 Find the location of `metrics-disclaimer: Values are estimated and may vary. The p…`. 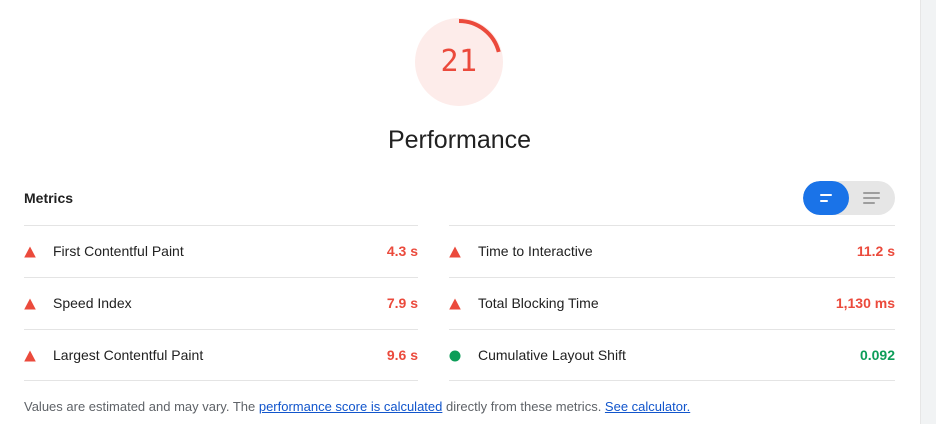

metrics-disclaimer: Values are estimated and may vary. The p… is located at coordinates (357, 406).